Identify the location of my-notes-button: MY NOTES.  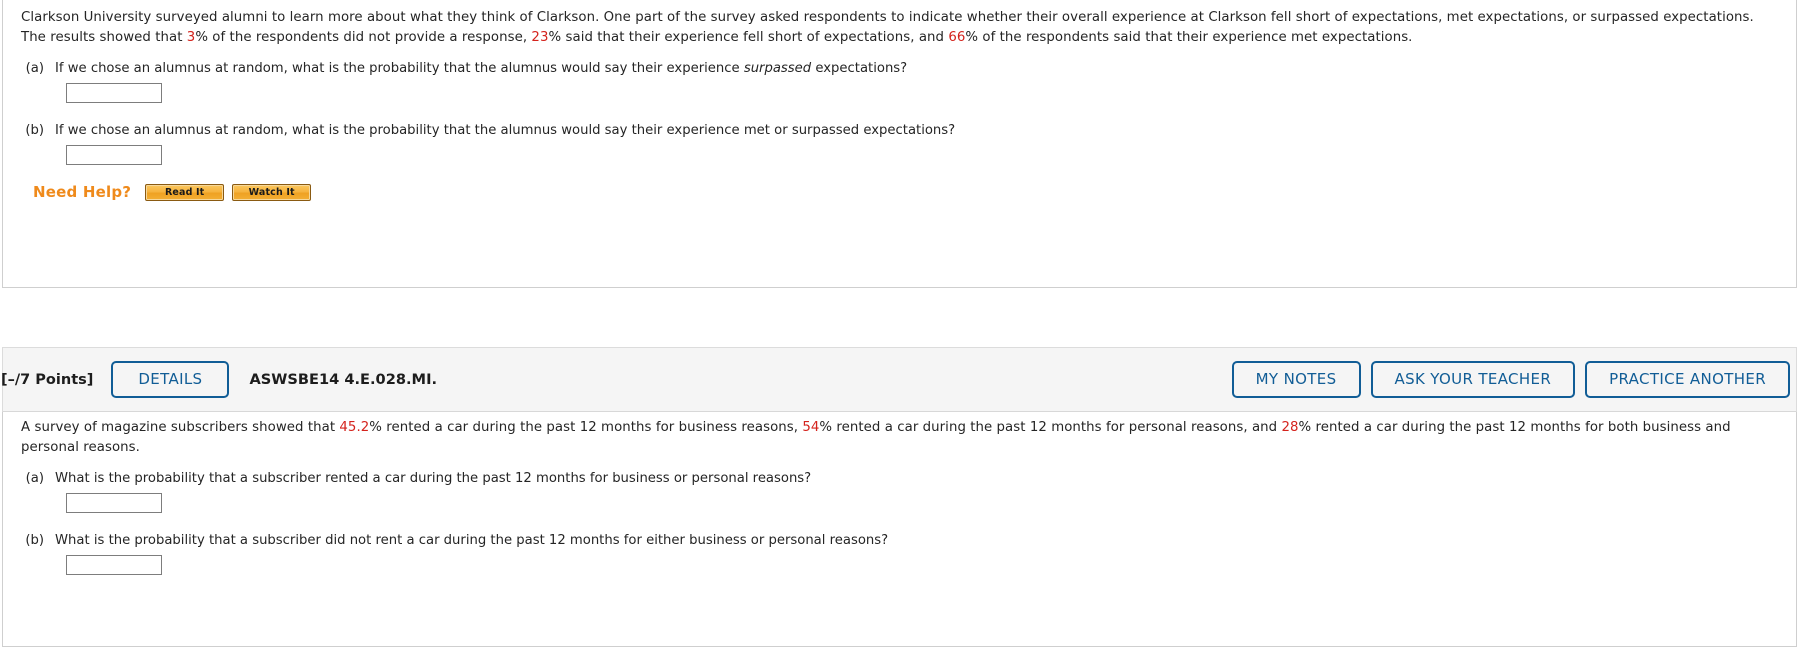
(1296, 379).